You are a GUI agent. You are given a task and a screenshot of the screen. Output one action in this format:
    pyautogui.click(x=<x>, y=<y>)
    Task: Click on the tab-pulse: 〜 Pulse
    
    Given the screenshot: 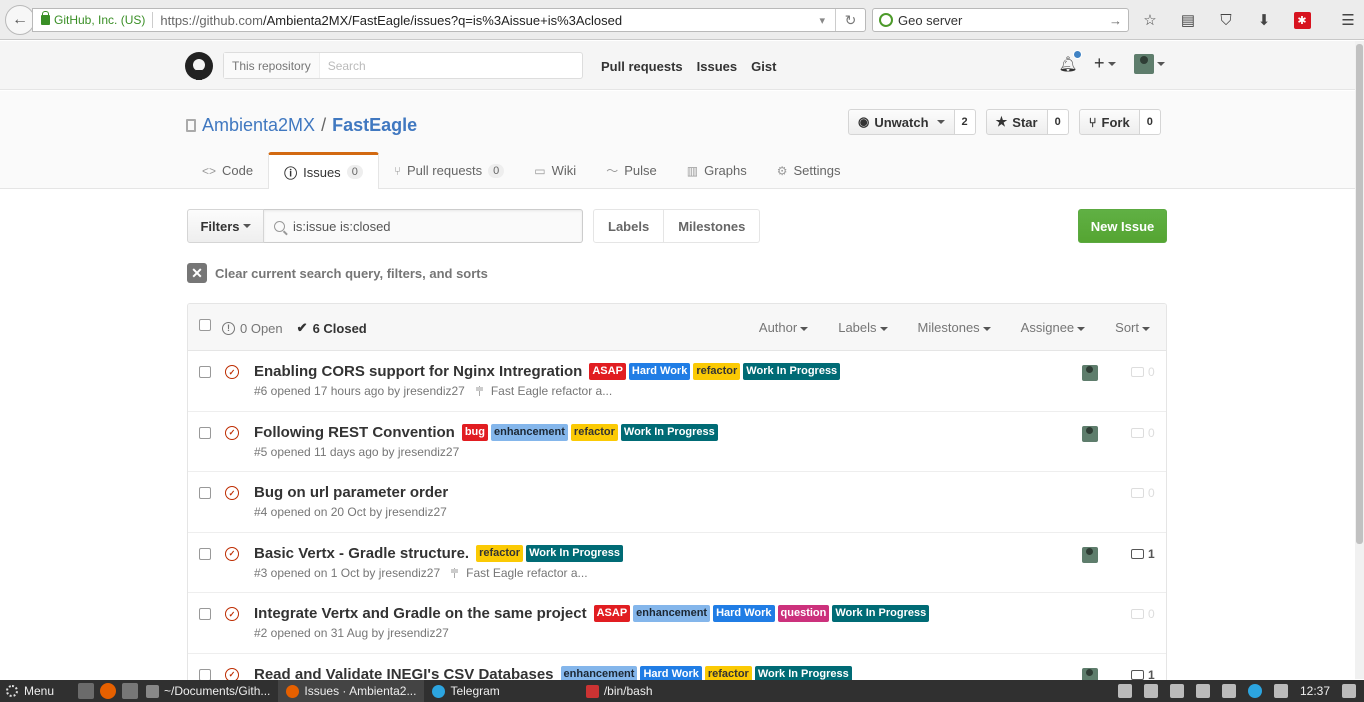 What is the action you would take?
    pyautogui.click(x=631, y=170)
    